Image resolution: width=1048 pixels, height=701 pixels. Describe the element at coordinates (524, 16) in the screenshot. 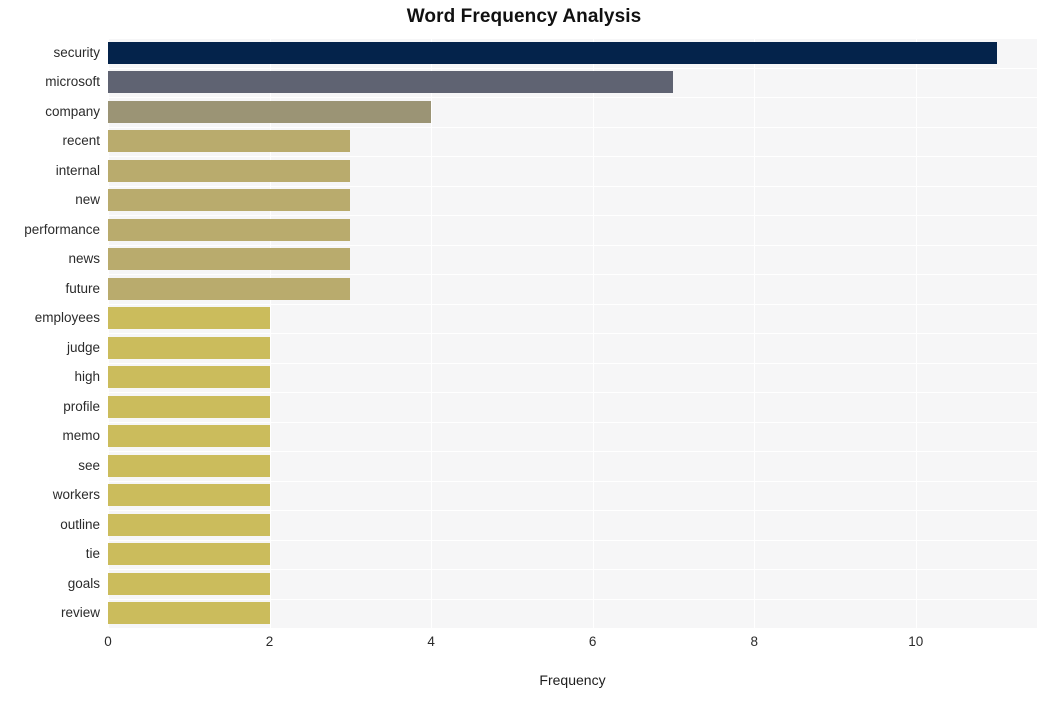

I see `chart-title: Word Frequency Analysis` at that location.